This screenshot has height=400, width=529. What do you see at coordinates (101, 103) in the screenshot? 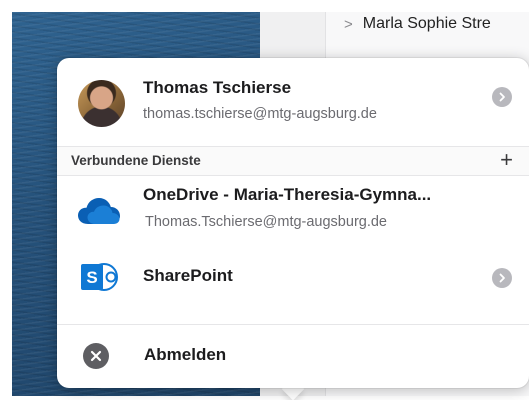
I see `avatar` at bounding box center [101, 103].